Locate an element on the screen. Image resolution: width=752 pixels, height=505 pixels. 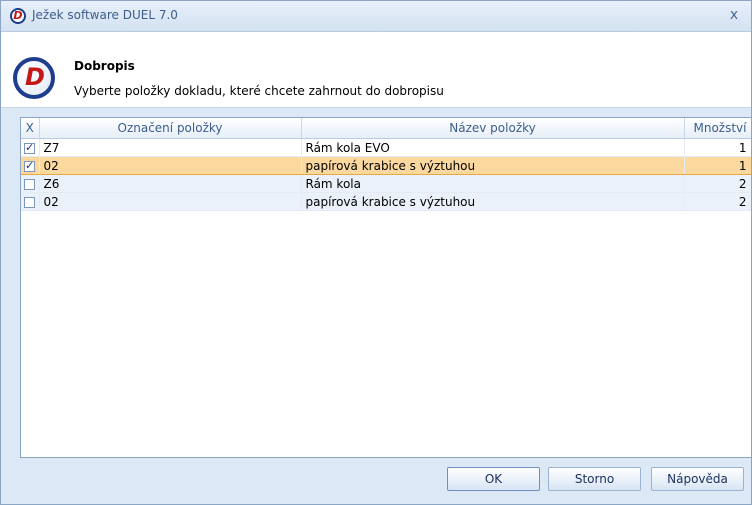
table-row: Z6 Rám kola 2 is located at coordinates (386, 183).